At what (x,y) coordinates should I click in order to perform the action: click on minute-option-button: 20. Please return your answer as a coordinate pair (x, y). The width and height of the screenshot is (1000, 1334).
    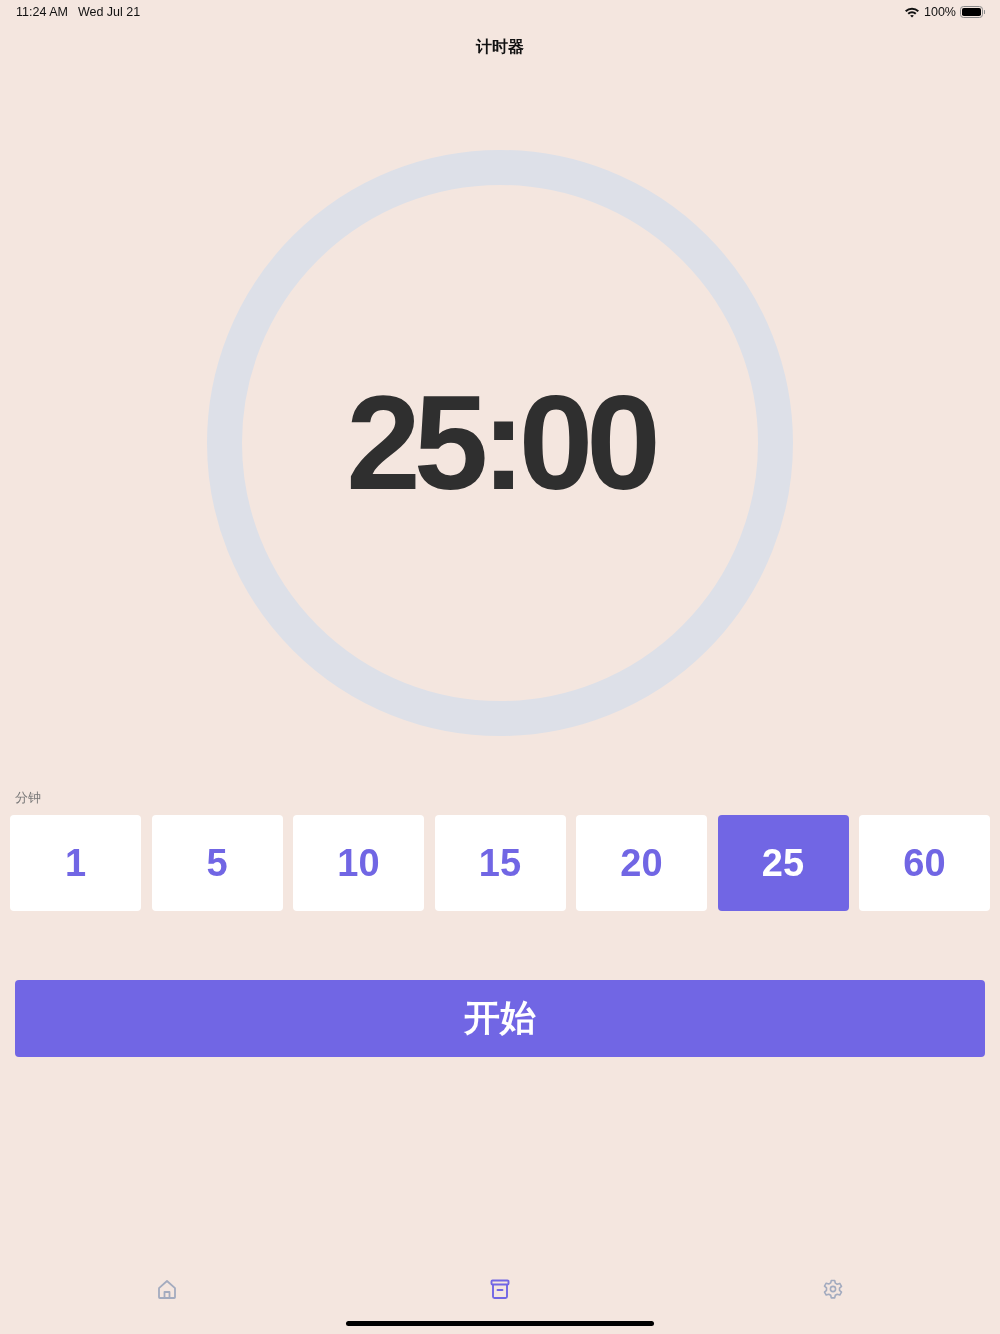
    Looking at the image, I should click on (641, 863).